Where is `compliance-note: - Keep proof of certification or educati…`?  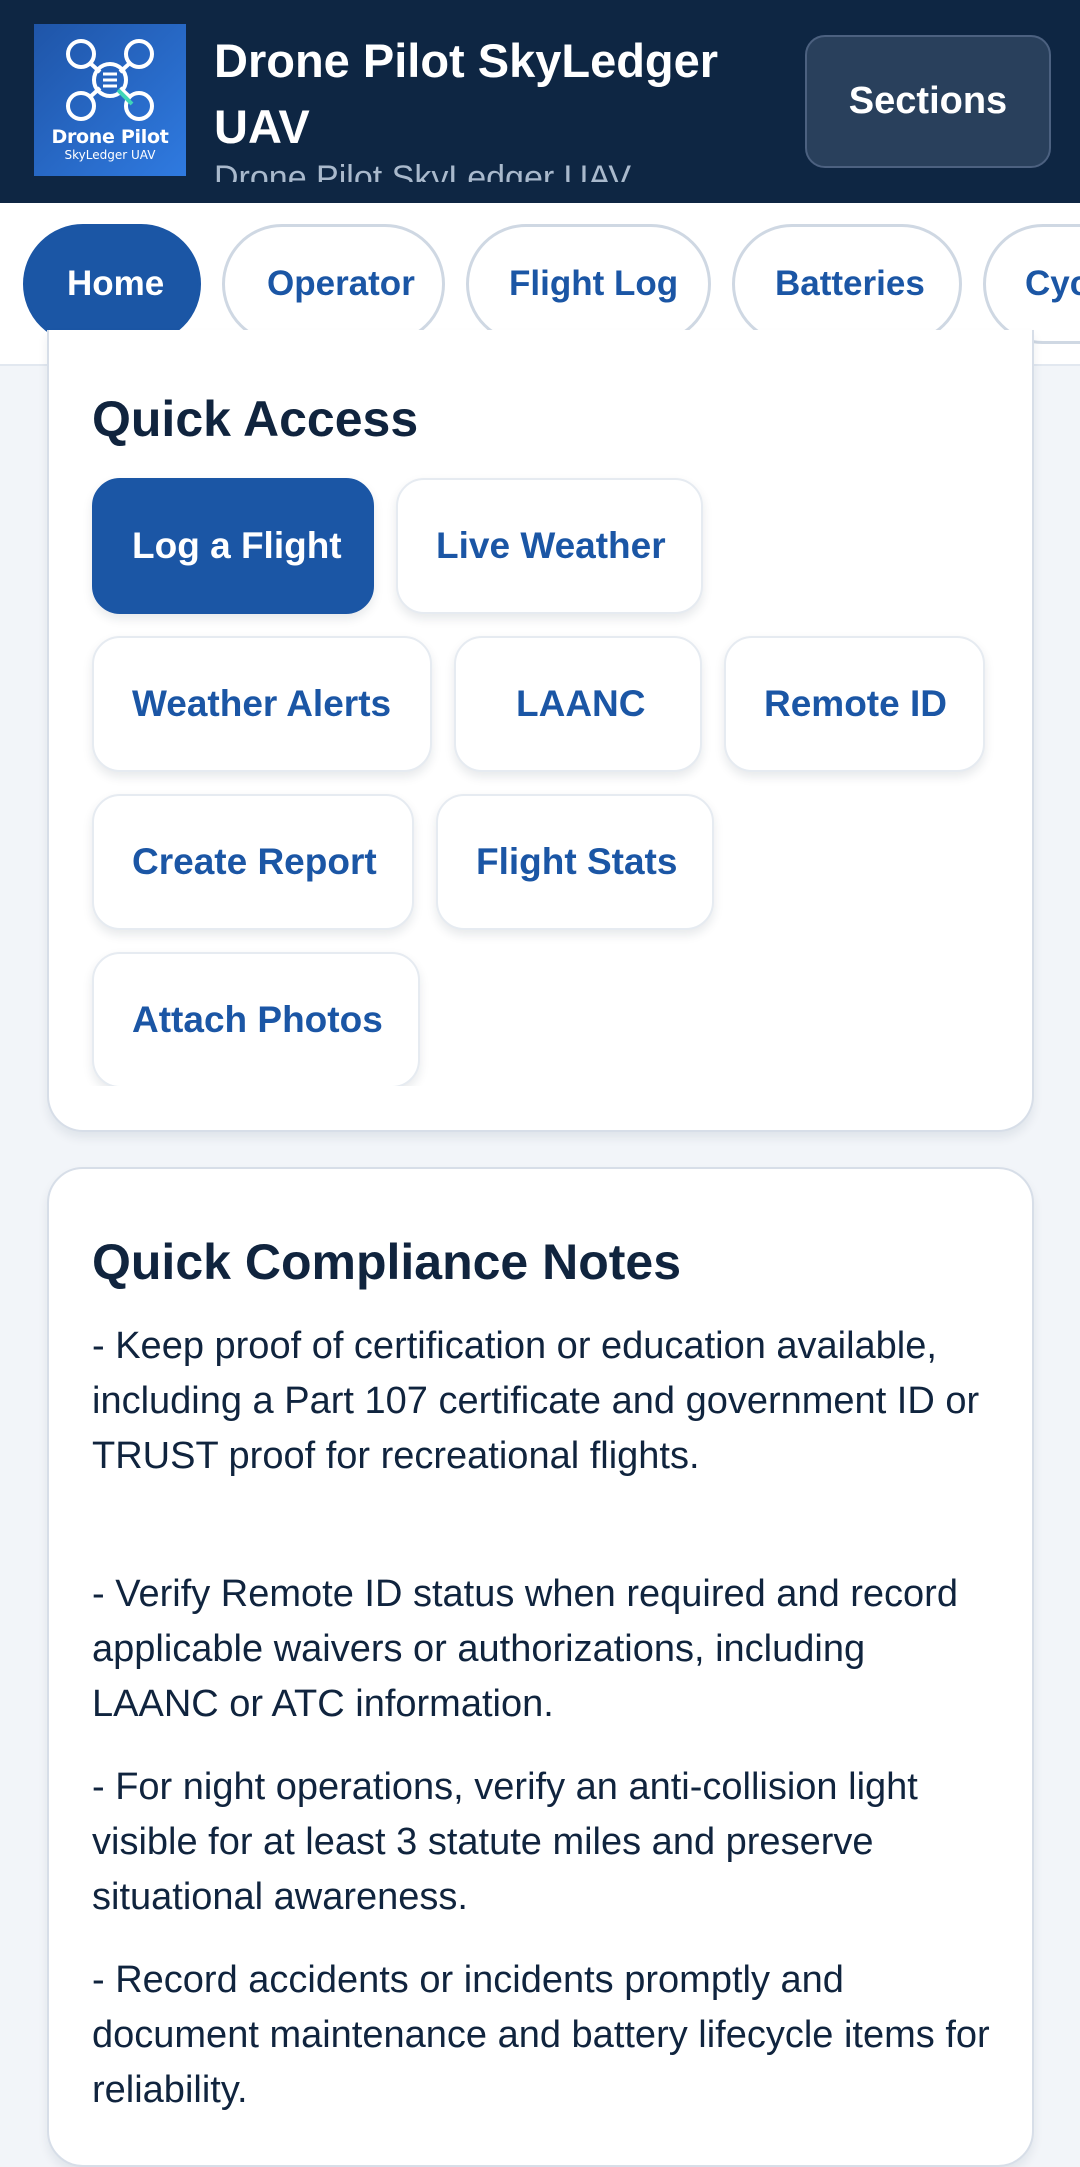 compliance-note: - Keep proof of certification or educati… is located at coordinates (536, 1401).